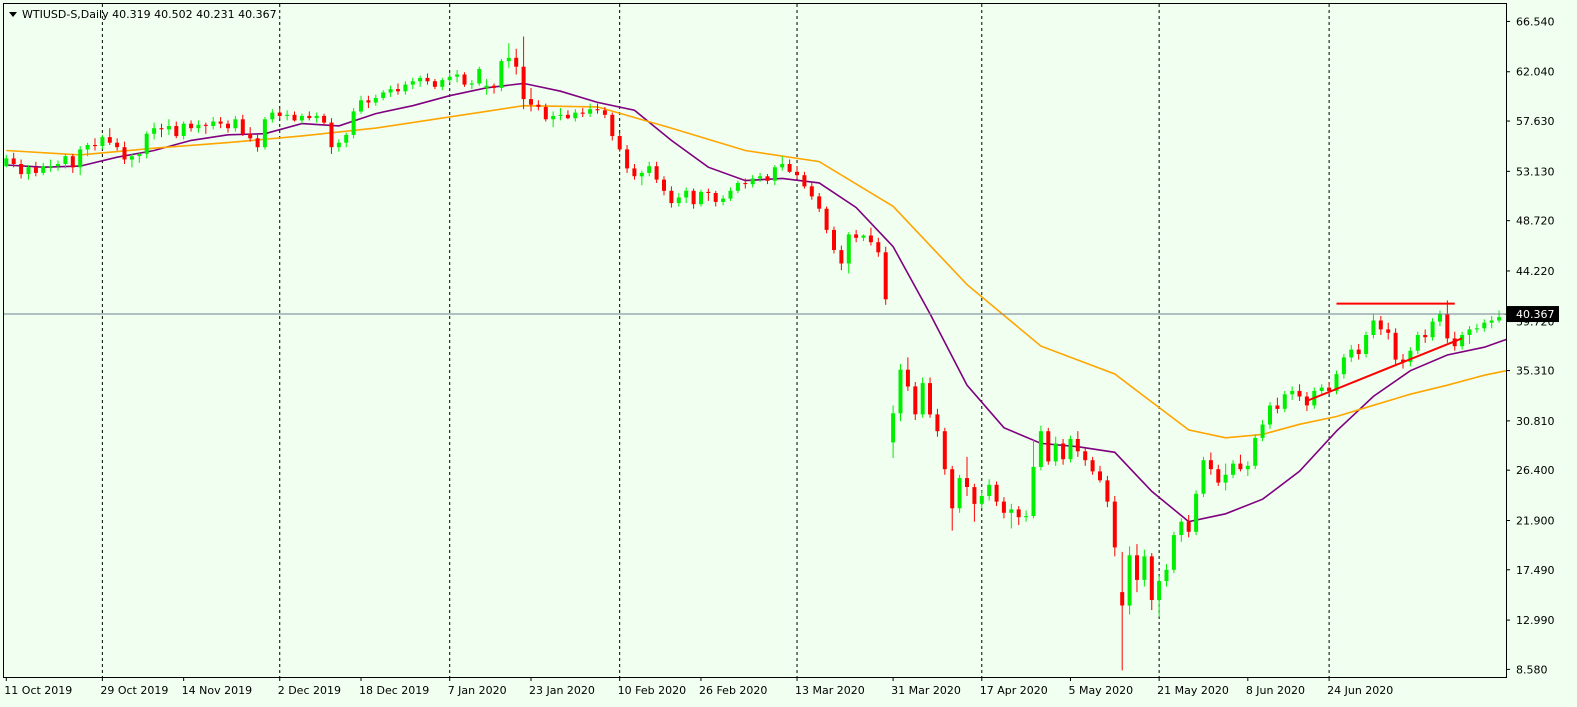  I want to click on y-tick-label: 44.220, so click(1535, 271).